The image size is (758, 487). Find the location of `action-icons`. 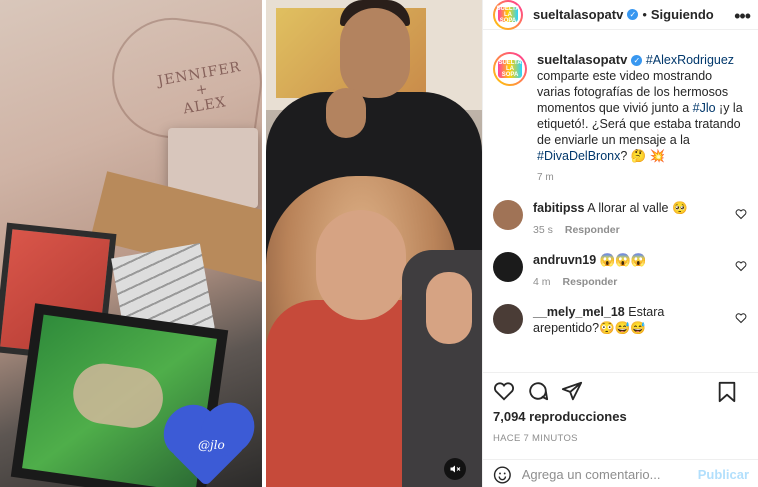

action-icons is located at coordinates (621, 391).